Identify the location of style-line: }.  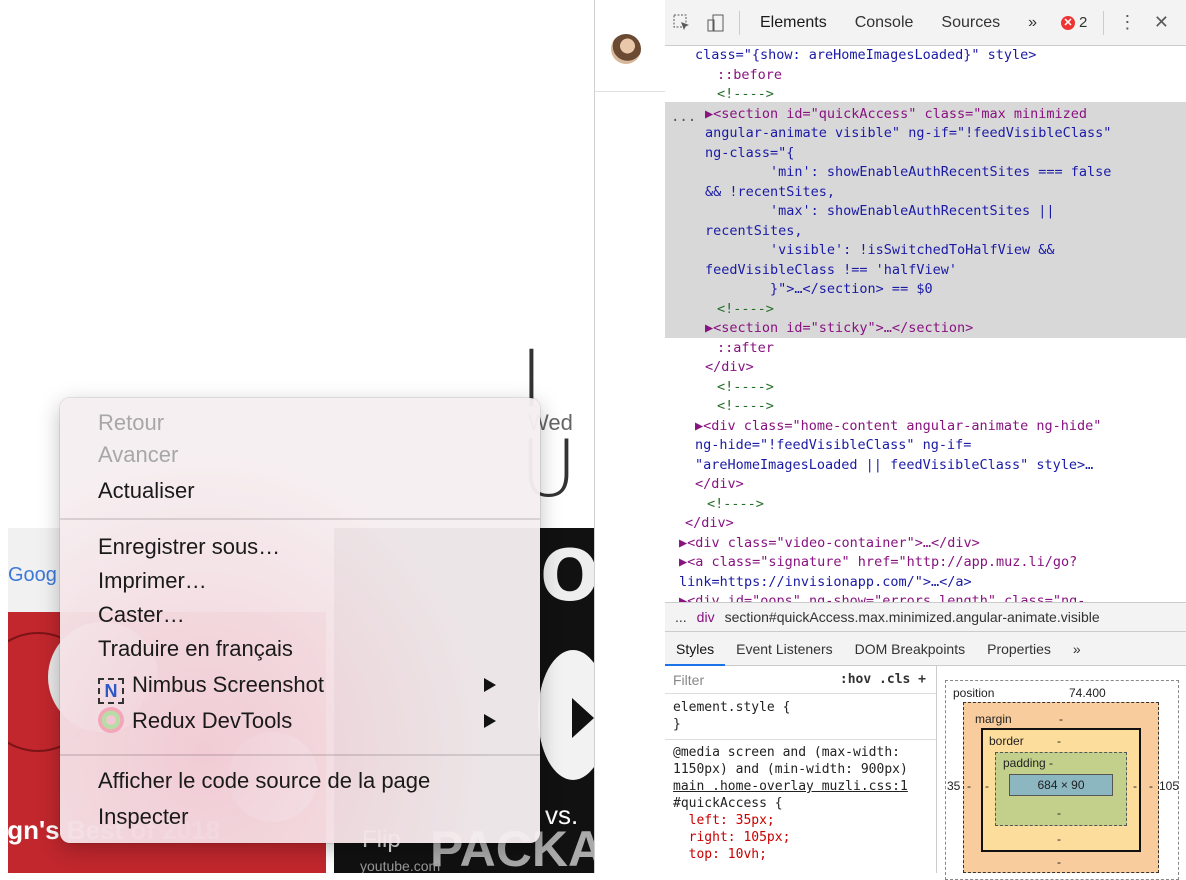
(677, 724).